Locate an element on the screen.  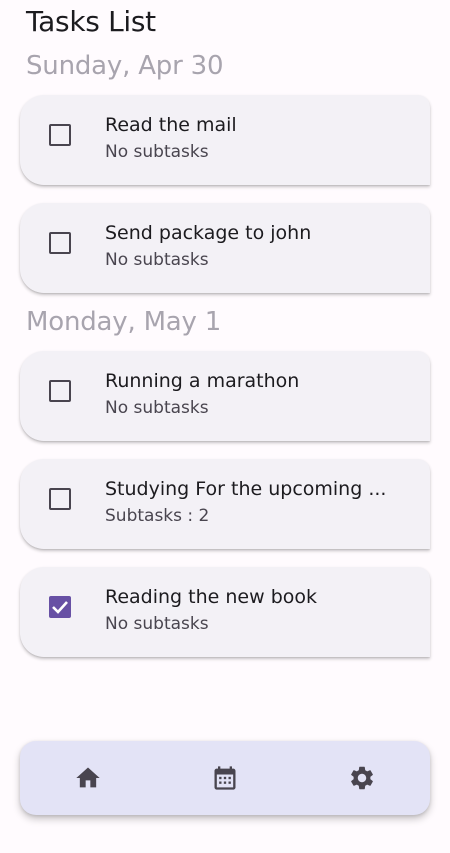
task-title: Send package to john is located at coordinates (208, 233).